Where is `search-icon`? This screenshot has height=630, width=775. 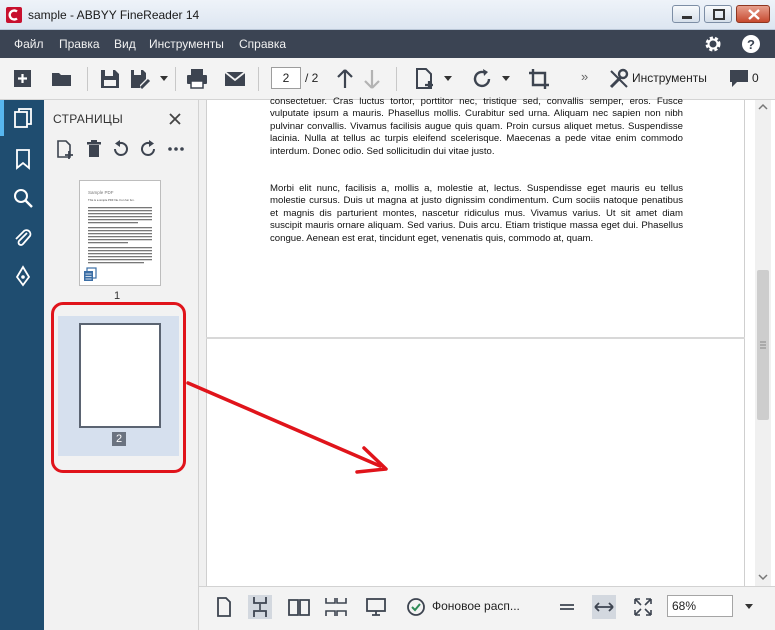
search-icon is located at coordinates (23, 198).